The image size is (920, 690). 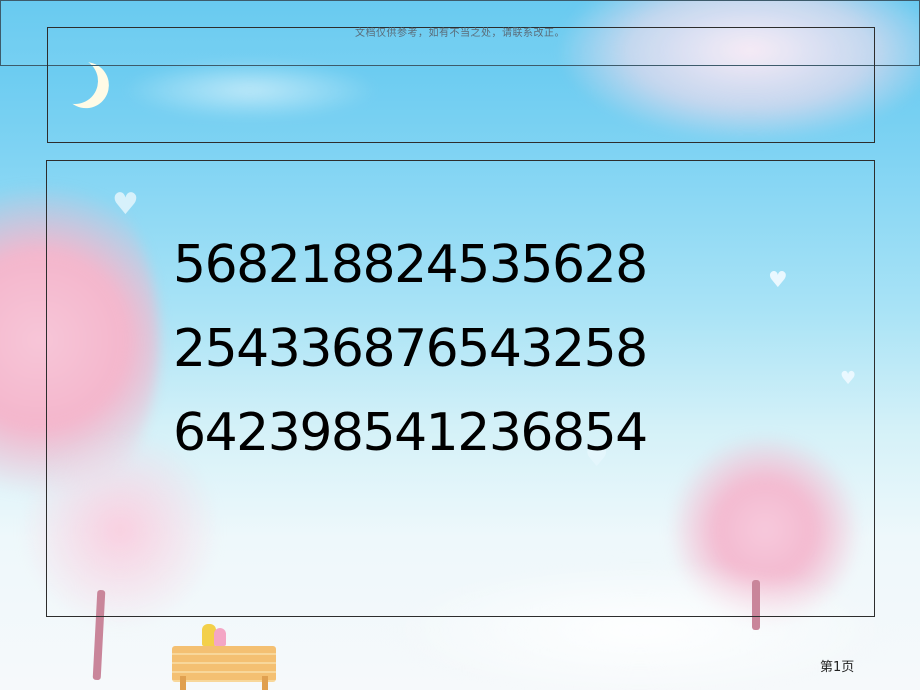 What do you see at coordinates (410, 265) in the screenshot?
I see `number-line-1: 568218824535628` at bounding box center [410, 265].